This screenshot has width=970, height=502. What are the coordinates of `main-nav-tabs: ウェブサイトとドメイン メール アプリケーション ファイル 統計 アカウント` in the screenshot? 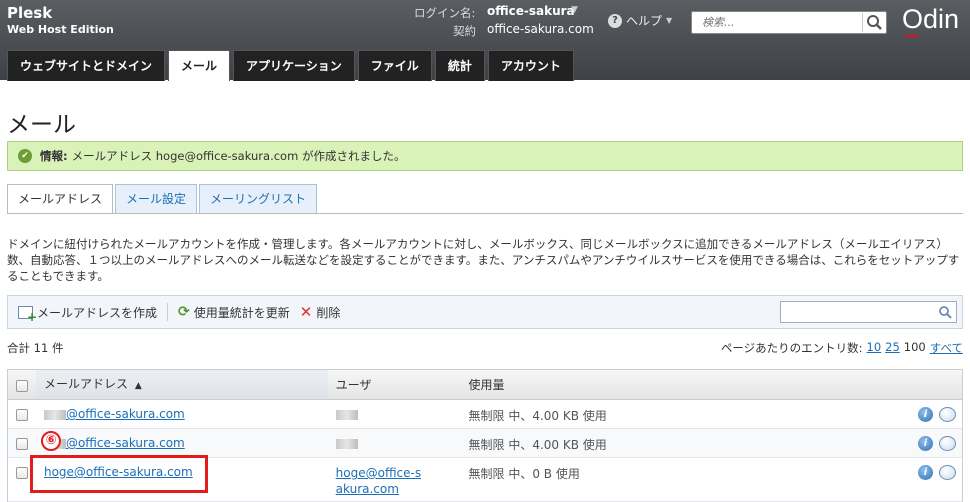 It's located at (290, 65).